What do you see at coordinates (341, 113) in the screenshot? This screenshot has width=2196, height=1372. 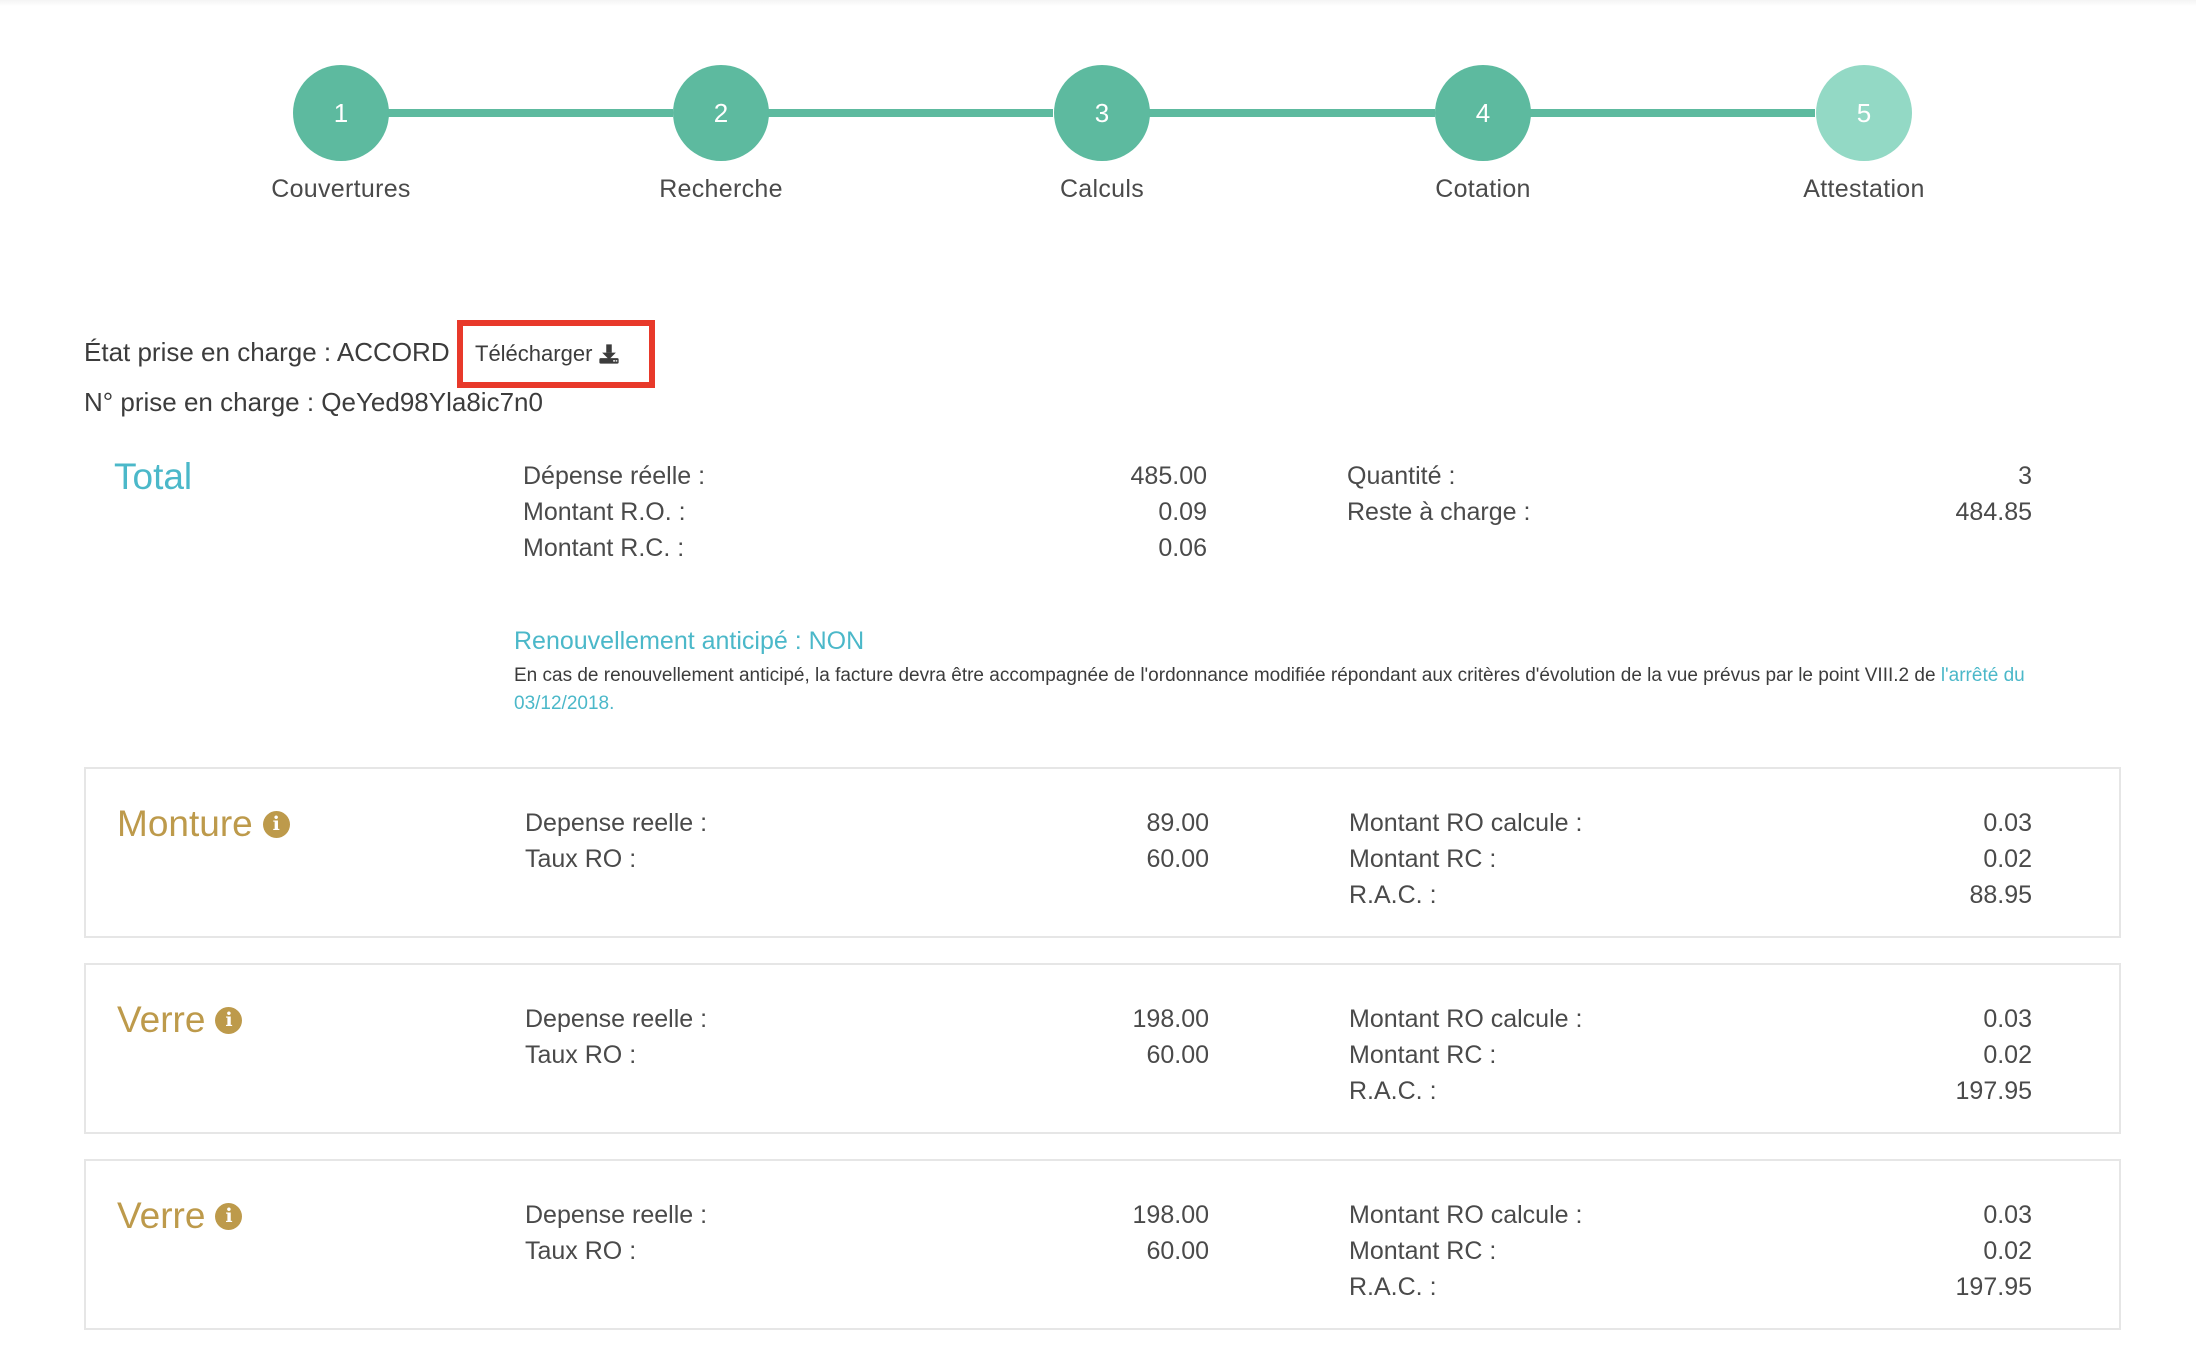 I see `step-circle: 1` at bounding box center [341, 113].